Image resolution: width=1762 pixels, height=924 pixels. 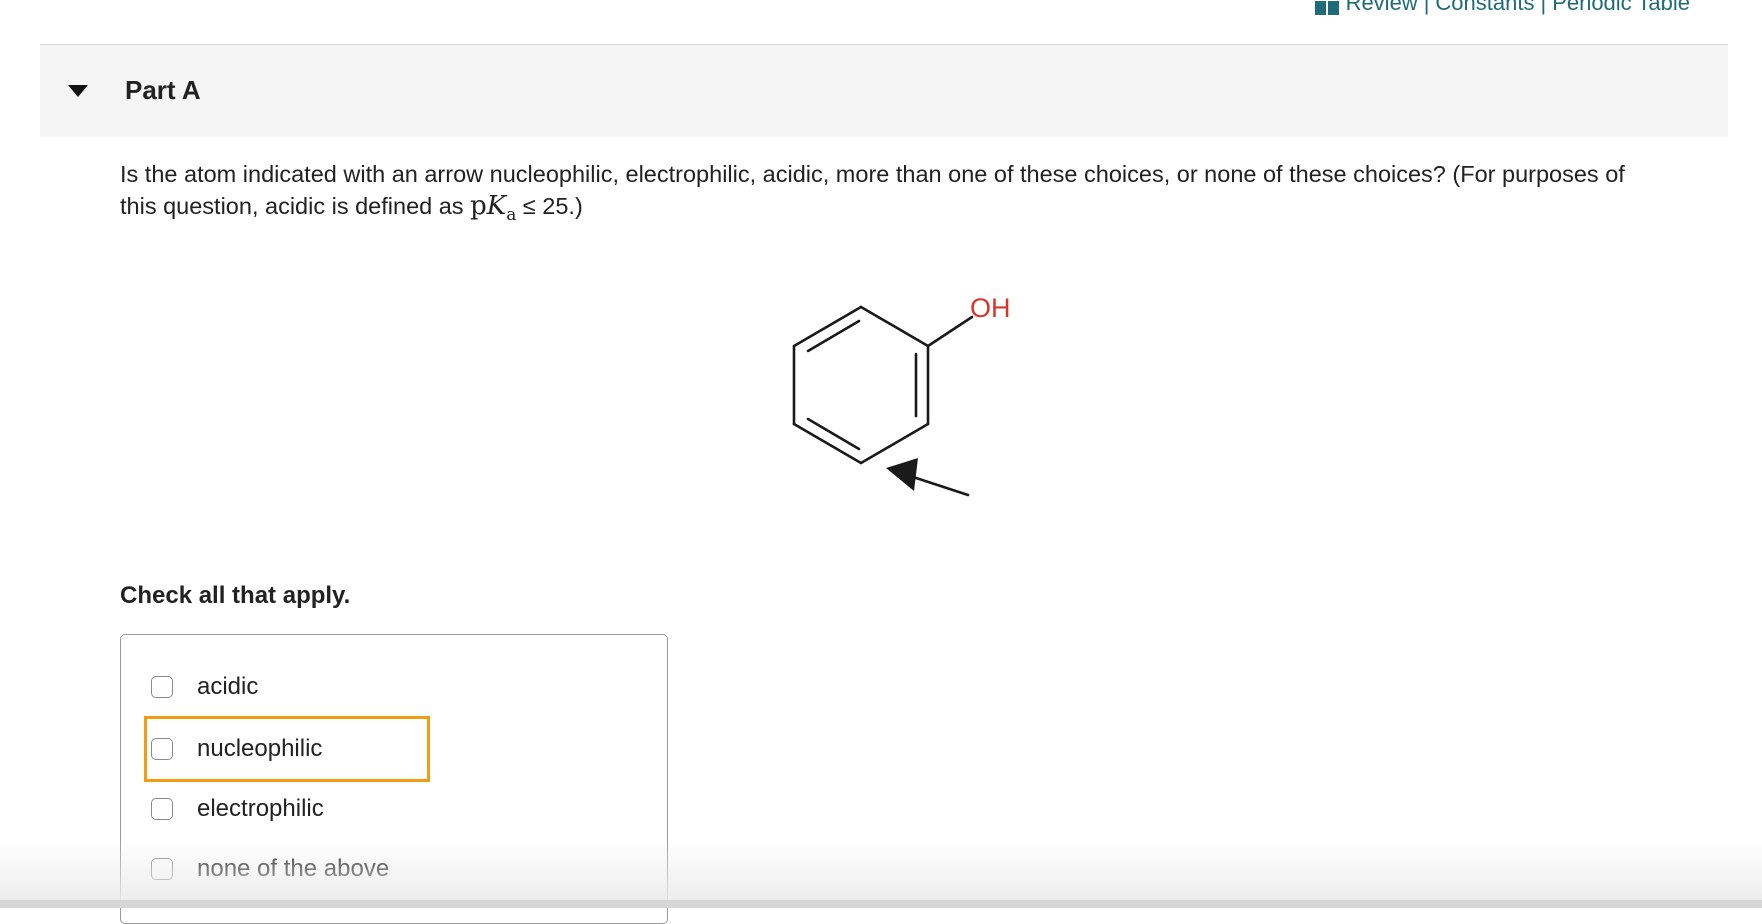 I want to click on option-label: none of the above, so click(x=293, y=868).